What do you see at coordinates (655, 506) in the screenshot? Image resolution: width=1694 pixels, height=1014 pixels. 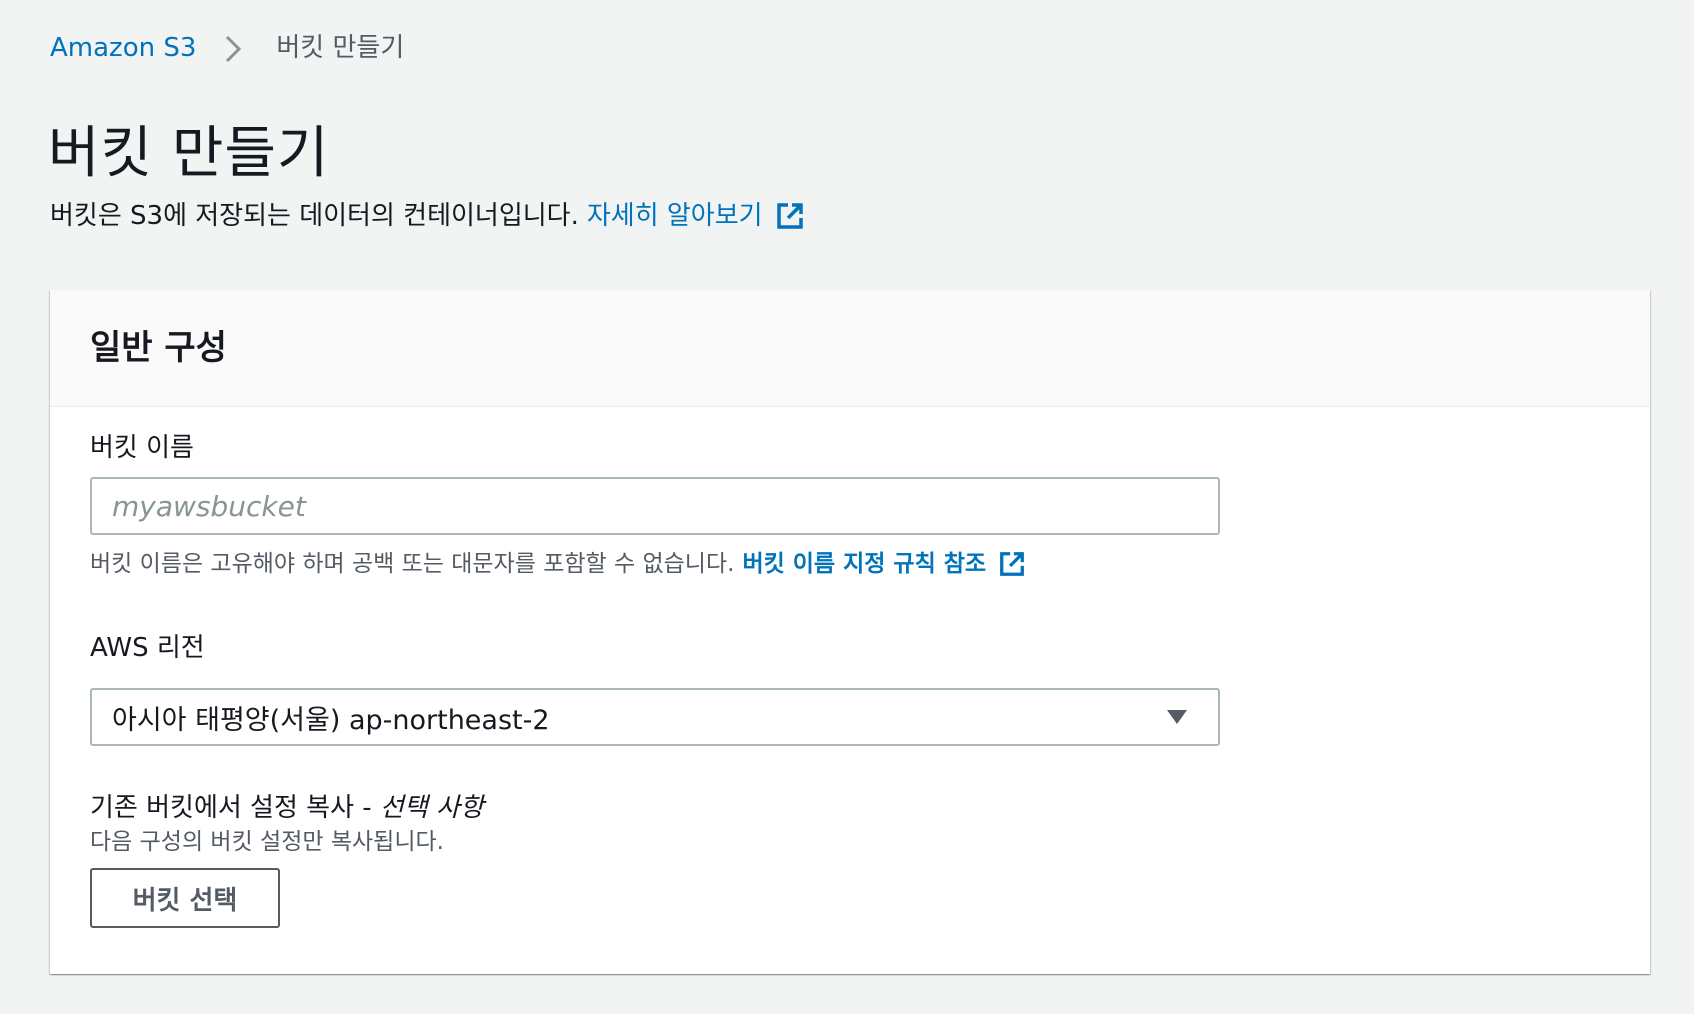 I see `bucket-name-input` at bounding box center [655, 506].